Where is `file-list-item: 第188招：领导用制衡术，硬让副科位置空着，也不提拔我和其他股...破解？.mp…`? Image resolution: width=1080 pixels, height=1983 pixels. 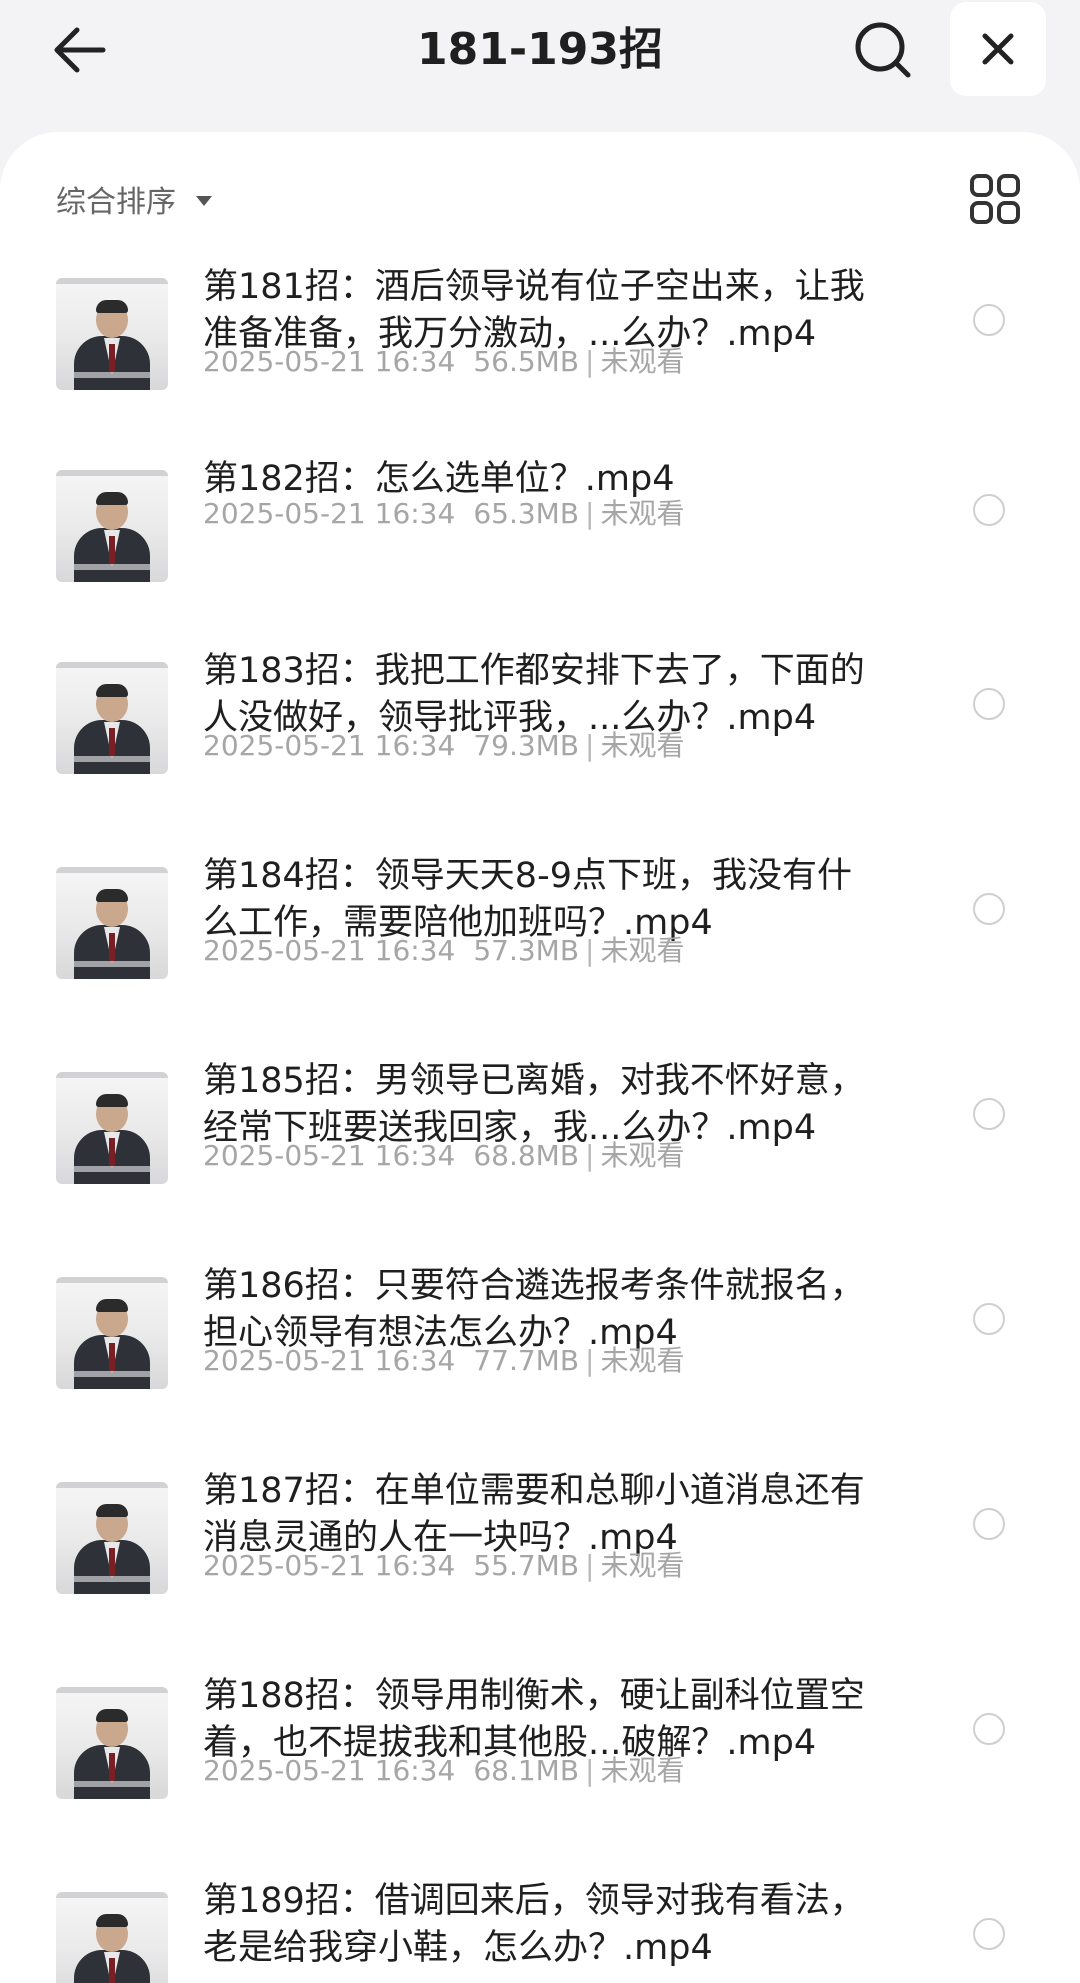 file-list-item: 第188招：领导用制衡术，硬让副科位置空着，也不提拔我和其他股...破解？.mp… is located at coordinates (540, 1767).